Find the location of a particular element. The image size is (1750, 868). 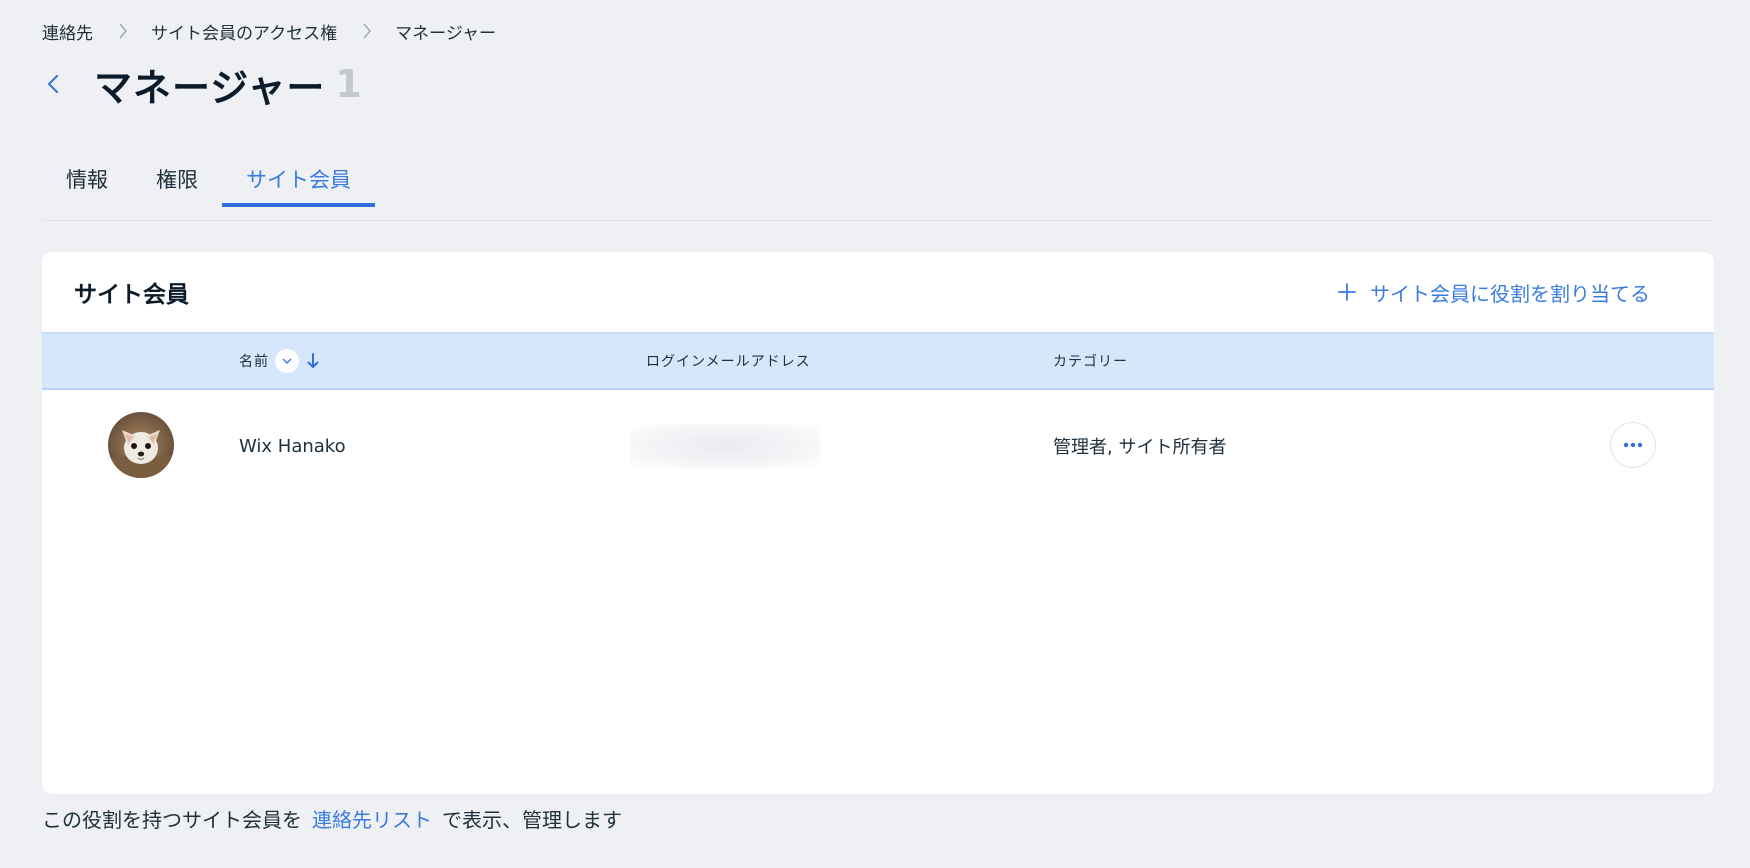

card-header: サイト会員 サイト会員に役割を割り当てる is located at coordinates (878, 292).